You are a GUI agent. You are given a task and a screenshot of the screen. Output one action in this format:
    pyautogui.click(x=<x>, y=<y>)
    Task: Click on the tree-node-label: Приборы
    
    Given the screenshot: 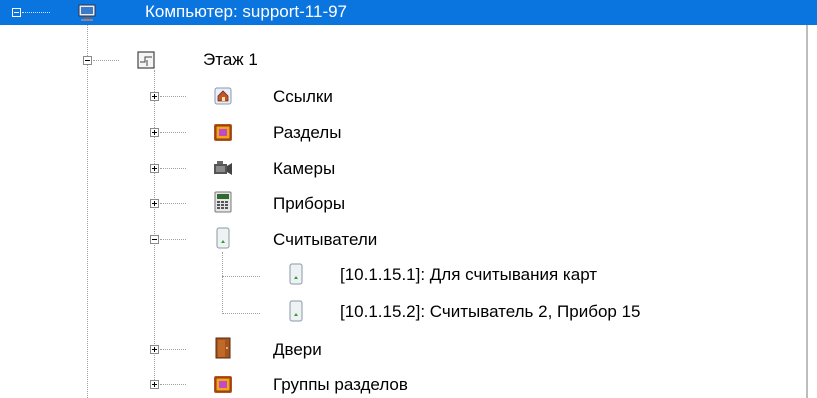 What is the action you would take?
    pyautogui.click(x=309, y=203)
    